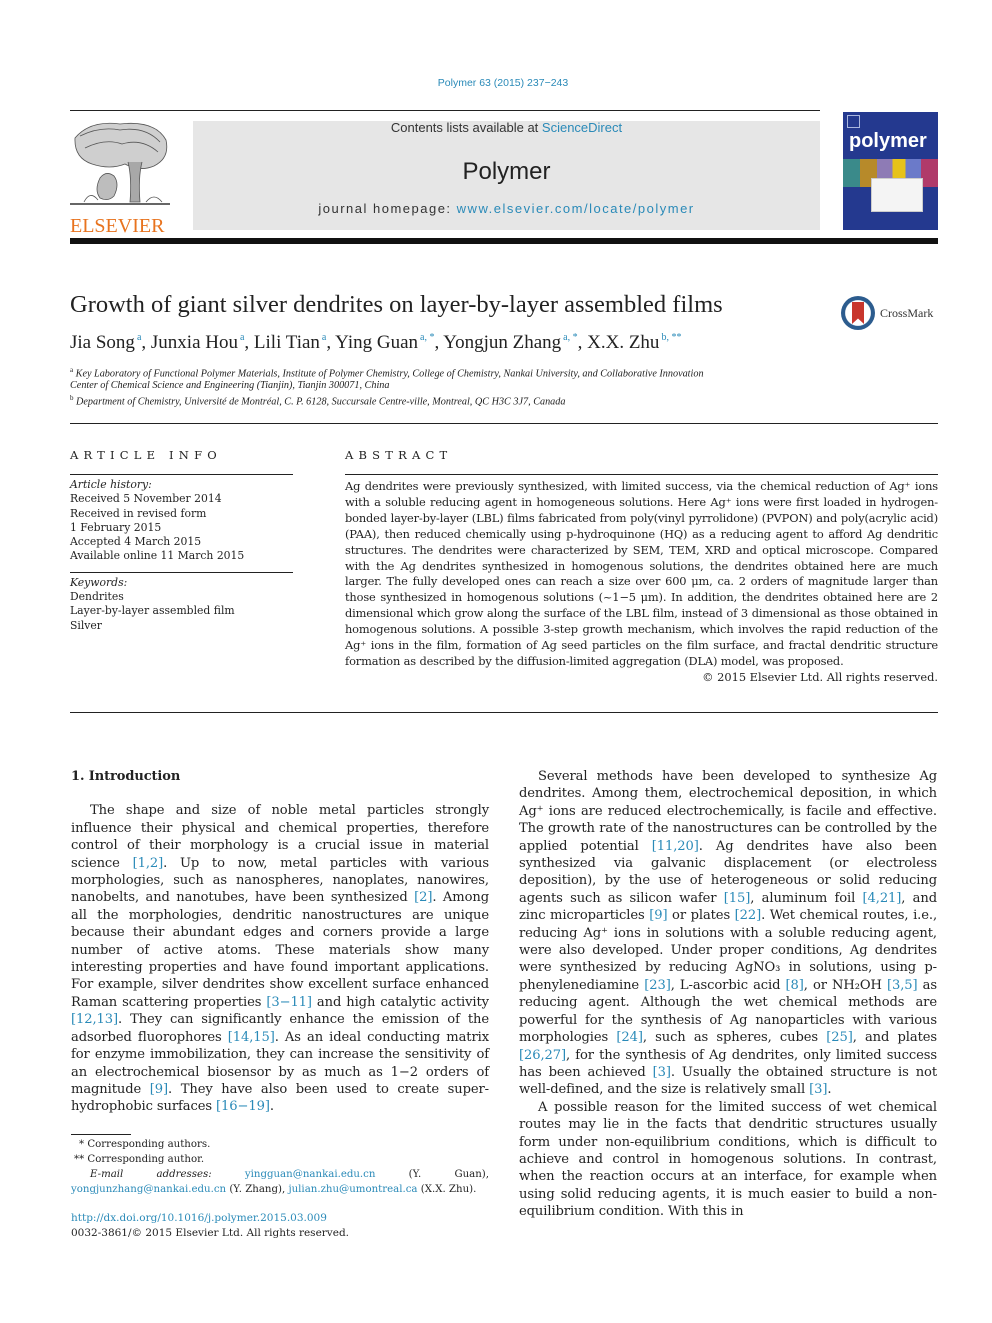 The width and height of the screenshot is (992, 1323). What do you see at coordinates (167, 1174) in the screenshot?
I see `email-label: E-mail addresses:` at bounding box center [167, 1174].